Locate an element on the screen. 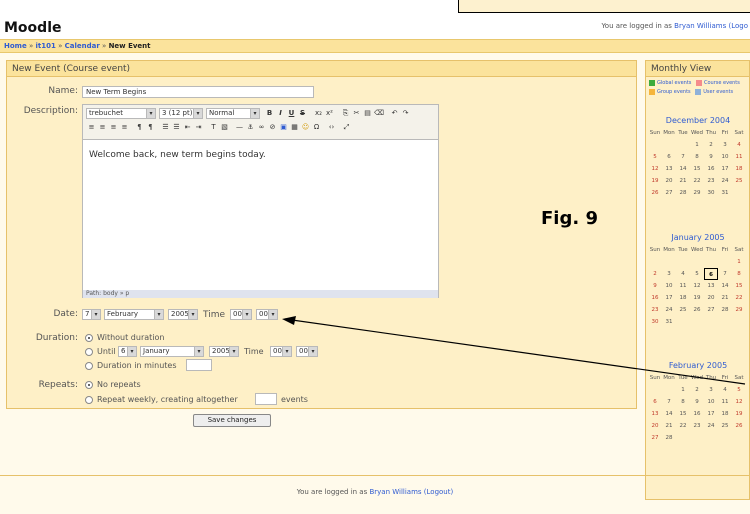 The width and height of the screenshot is (750, 514). arrow-head is located at coordinates (289, 320).